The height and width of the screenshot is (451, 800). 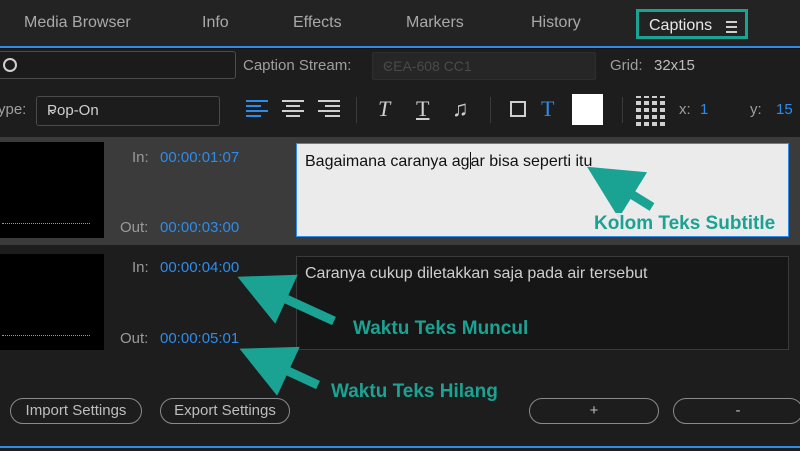 I want to click on export-settings-button: Export Settings, so click(x=225, y=411).